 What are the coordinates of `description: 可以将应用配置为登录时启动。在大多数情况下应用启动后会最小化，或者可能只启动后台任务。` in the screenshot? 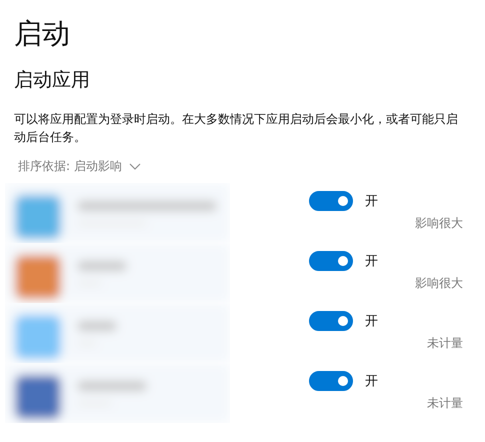 It's located at (236, 128).